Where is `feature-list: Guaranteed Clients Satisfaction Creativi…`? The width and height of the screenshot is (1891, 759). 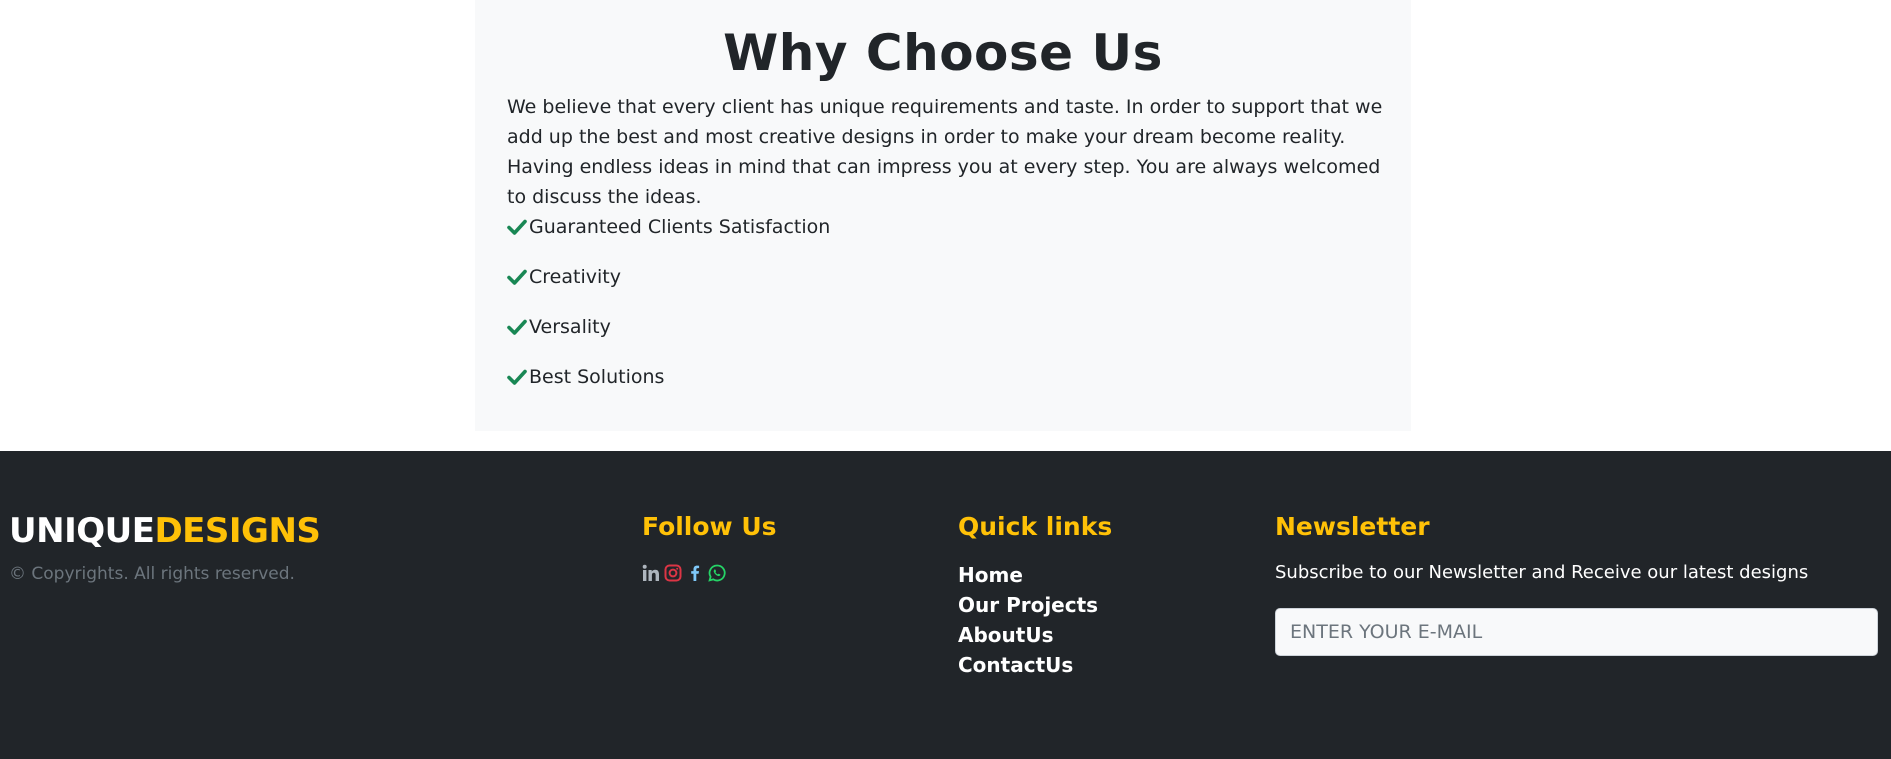 feature-list: Guaranteed Clients Satisfaction Creativi… is located at coordinates (668, 302).